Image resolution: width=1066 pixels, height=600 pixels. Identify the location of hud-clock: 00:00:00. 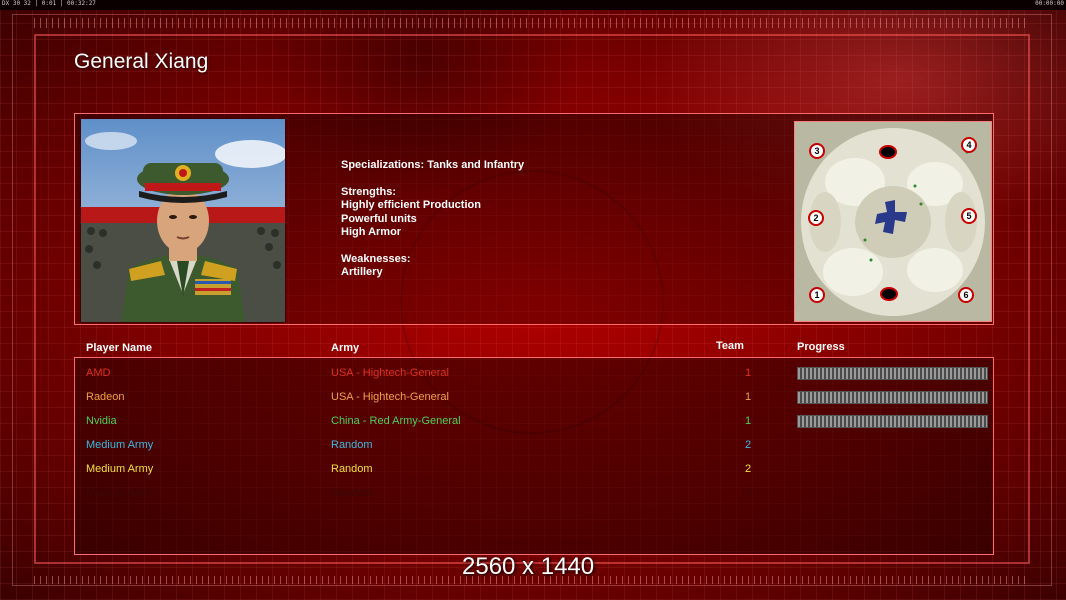
(1049, 3).